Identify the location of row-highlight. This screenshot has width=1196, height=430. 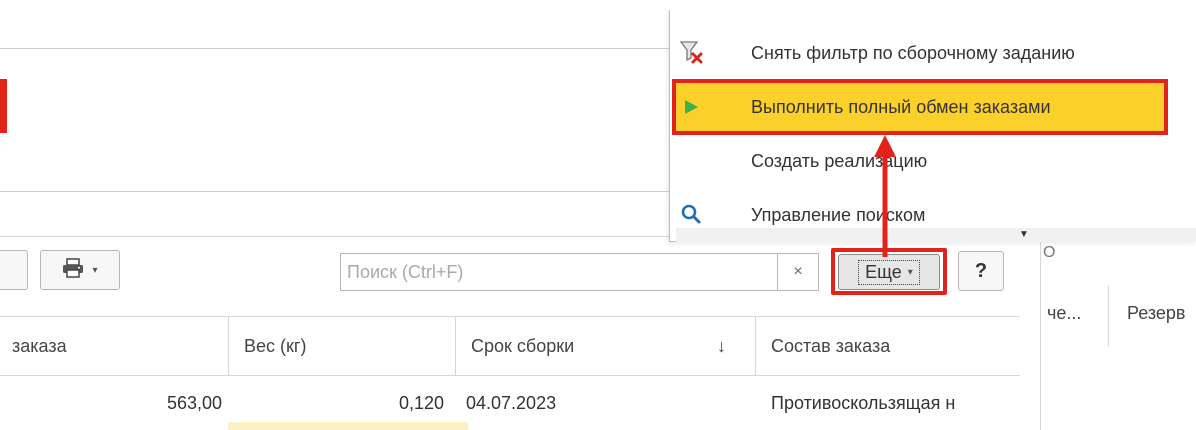
(348, 426).